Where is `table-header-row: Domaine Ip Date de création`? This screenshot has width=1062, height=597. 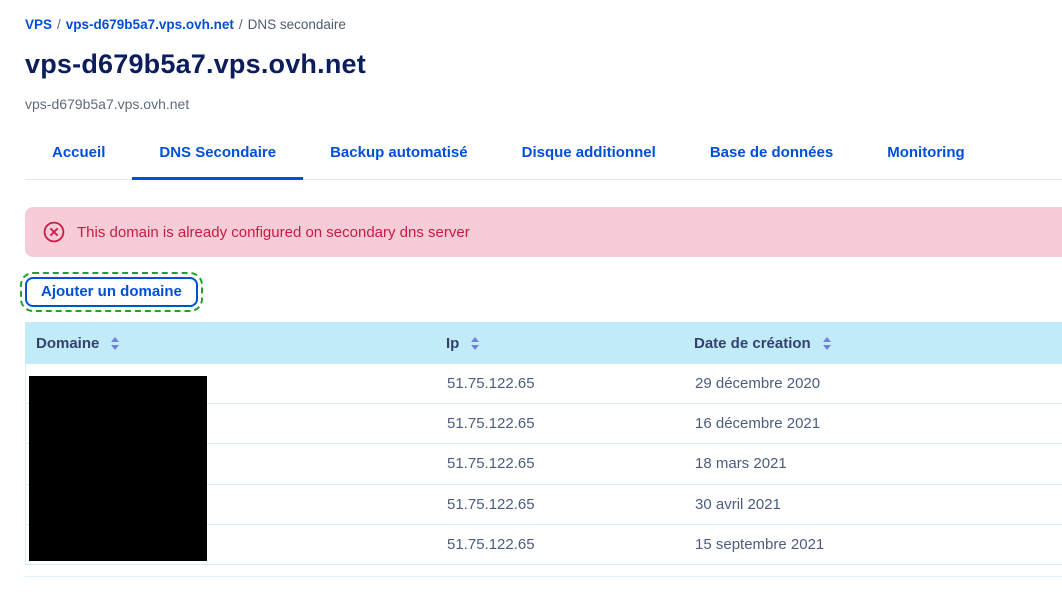
table-header-row: Domaine Ip Date de création is located at coordinates (543, 343).